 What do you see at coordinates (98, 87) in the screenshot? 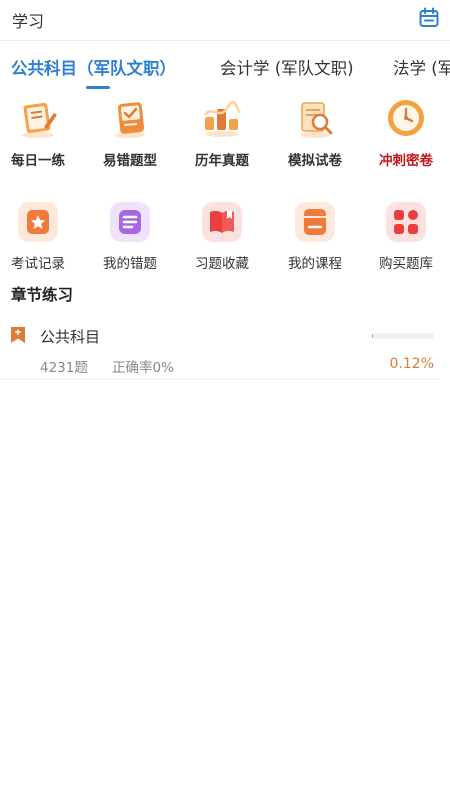
I see `tab-indicator` at bounding box center [98, 87].